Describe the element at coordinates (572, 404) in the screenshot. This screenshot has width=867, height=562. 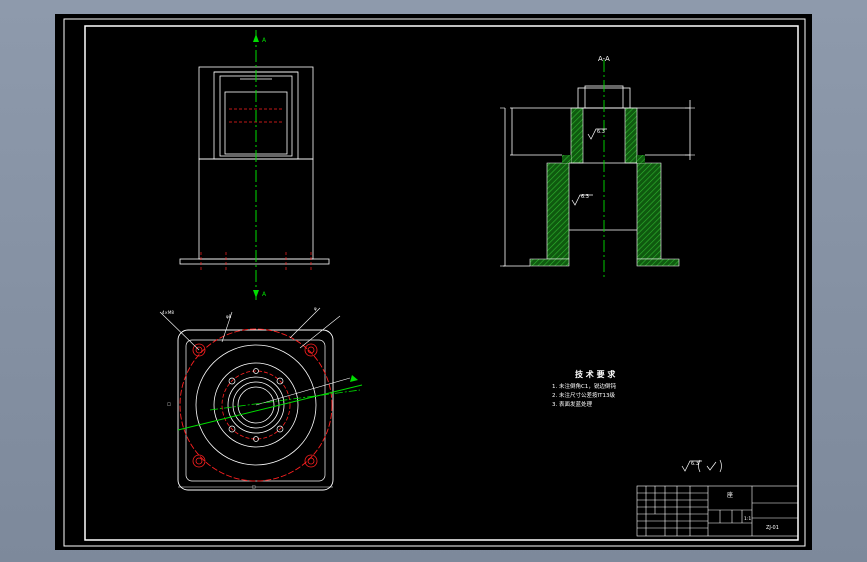
I see `tech-line-3: 3. 表面发蓝处理` at that location.